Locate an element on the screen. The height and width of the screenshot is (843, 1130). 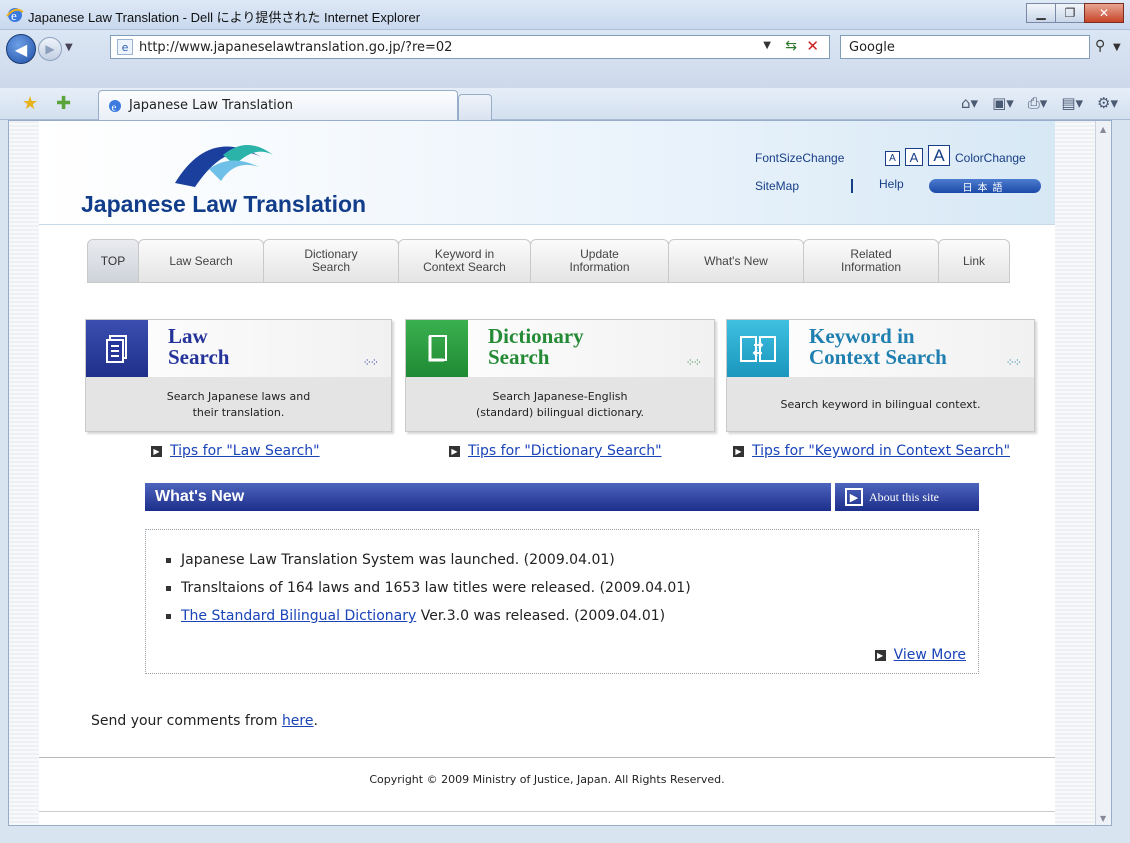
color-change-link: ColorChange is located at coordinates (990, 158).